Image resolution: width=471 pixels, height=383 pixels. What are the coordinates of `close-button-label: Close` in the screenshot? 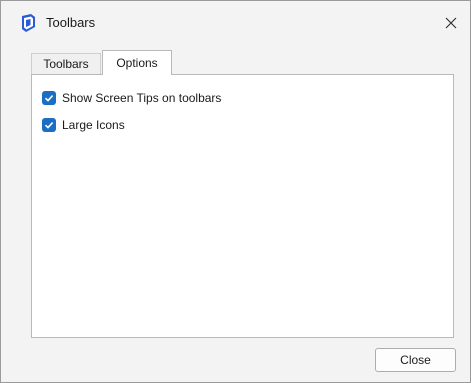 It's located at (415, 360).